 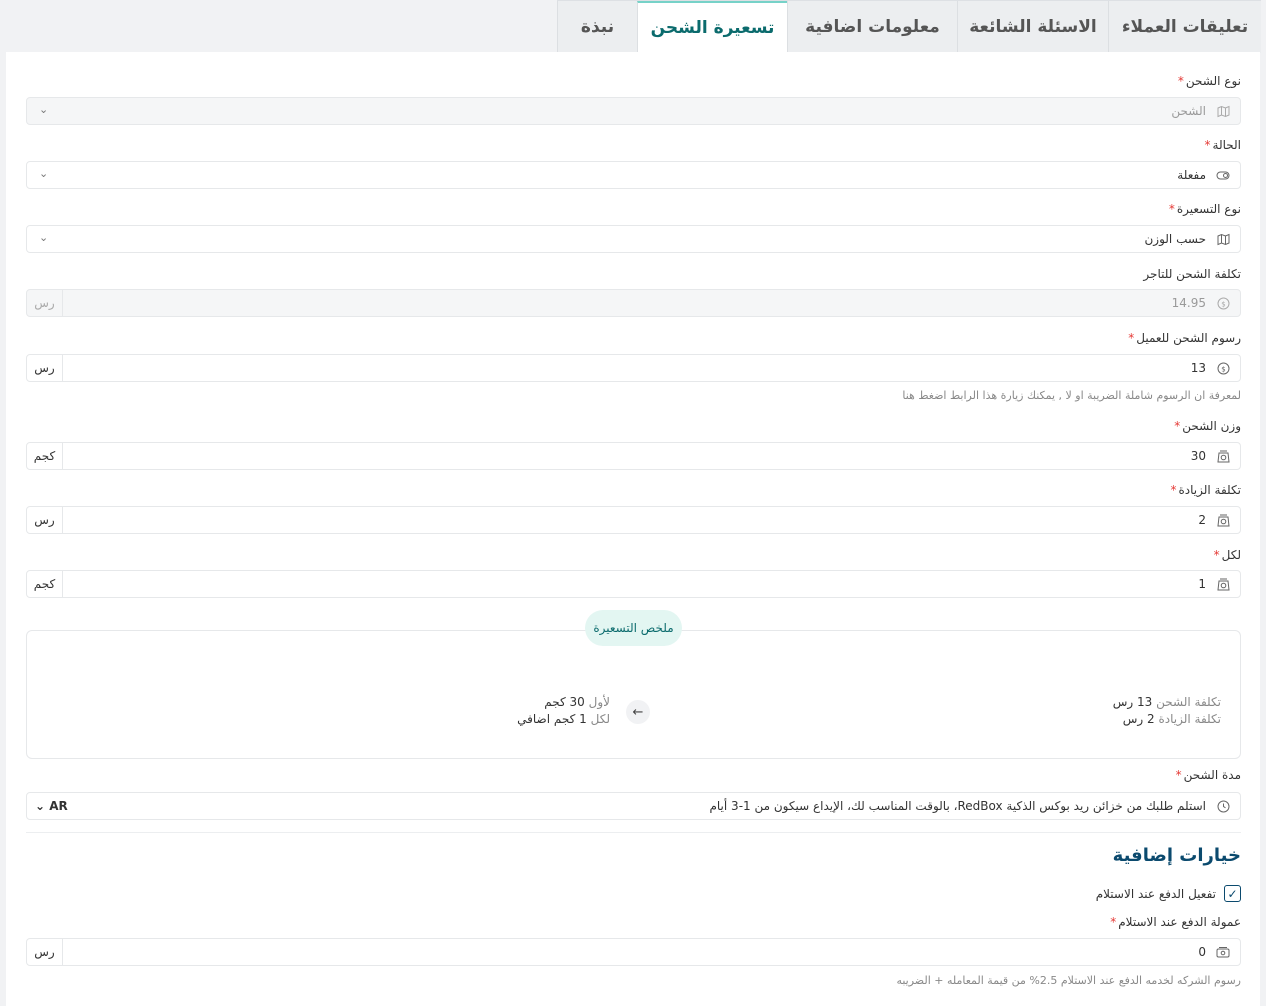 I want to click on pricing-type-select: حسب الوزن ⌄, so click(x=633, y=239).